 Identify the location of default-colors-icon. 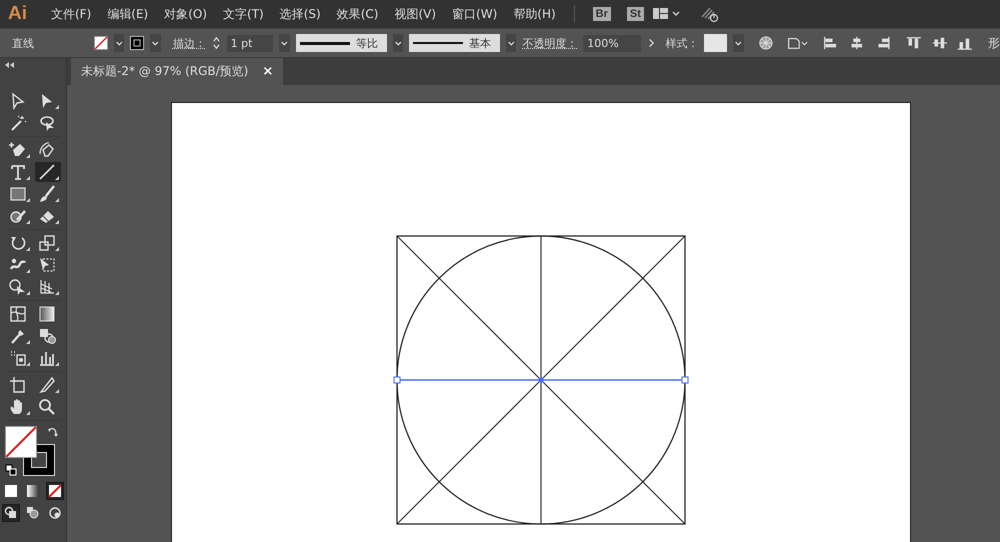
(11, 470).